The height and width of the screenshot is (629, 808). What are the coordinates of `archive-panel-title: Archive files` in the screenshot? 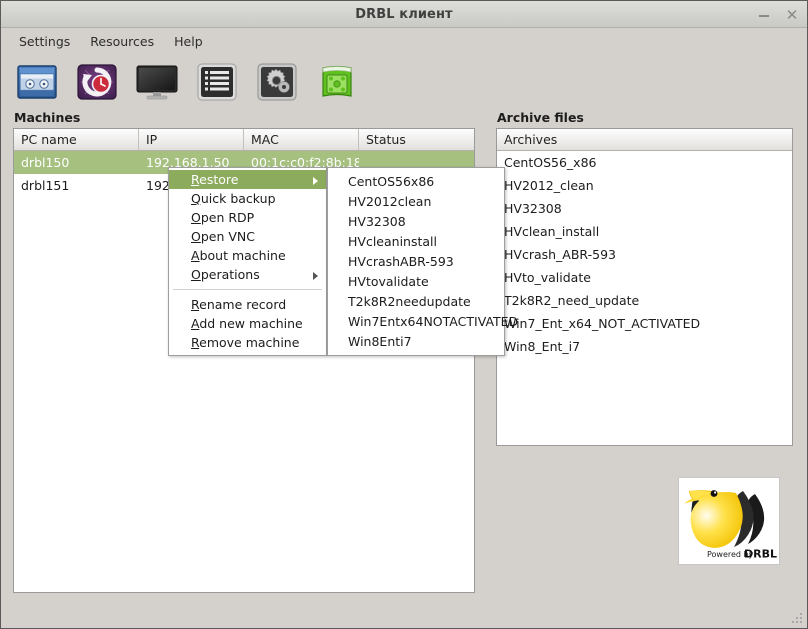 It's located at (540, 117).